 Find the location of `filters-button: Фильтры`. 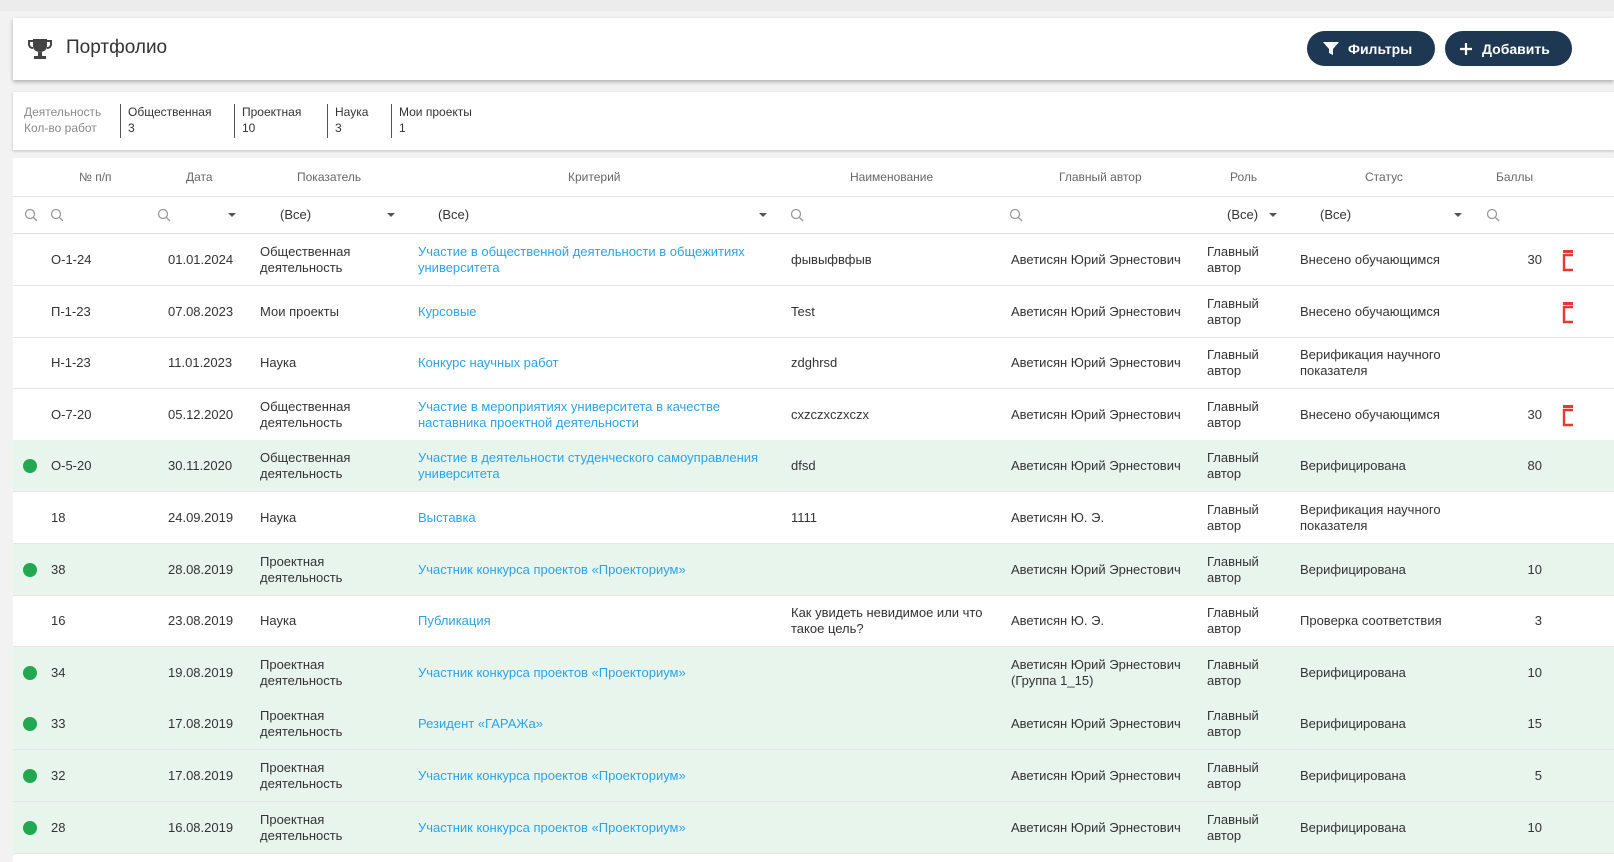

filters-button: Фильтры is located at coordinates (1371, 48).